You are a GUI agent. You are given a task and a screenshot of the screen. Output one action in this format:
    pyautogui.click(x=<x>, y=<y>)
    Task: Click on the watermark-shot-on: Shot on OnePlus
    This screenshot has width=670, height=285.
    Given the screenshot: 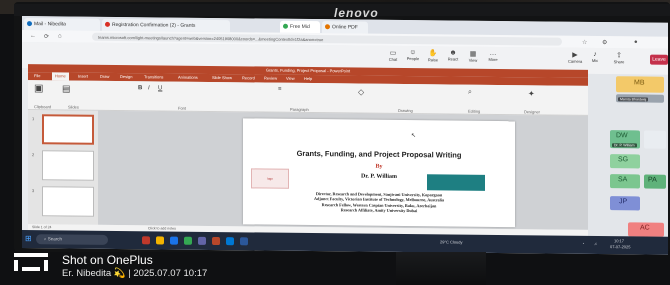 What is the action you would take?
    pyautogui.click(x=107, y=260)
    